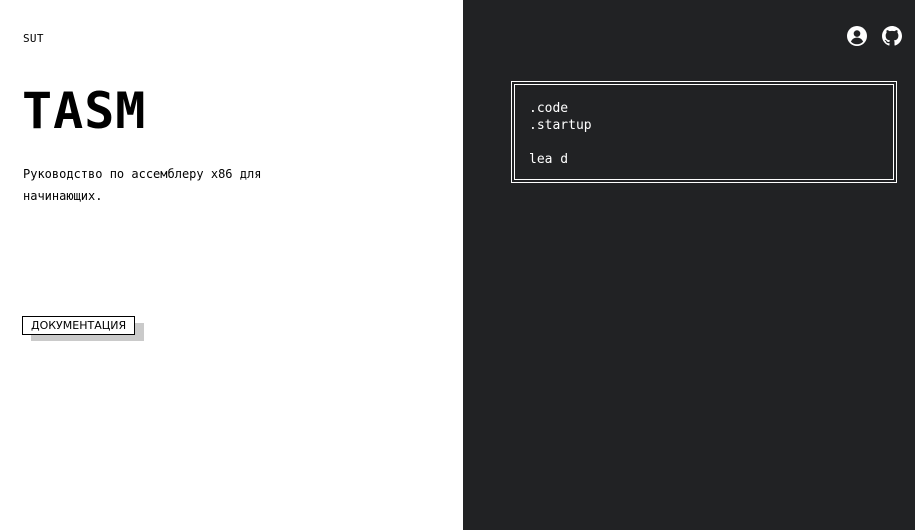 Image resolution: width=915 pixels, height=530 pixels. I want to click on page-title: TASM, so click(84, 111).